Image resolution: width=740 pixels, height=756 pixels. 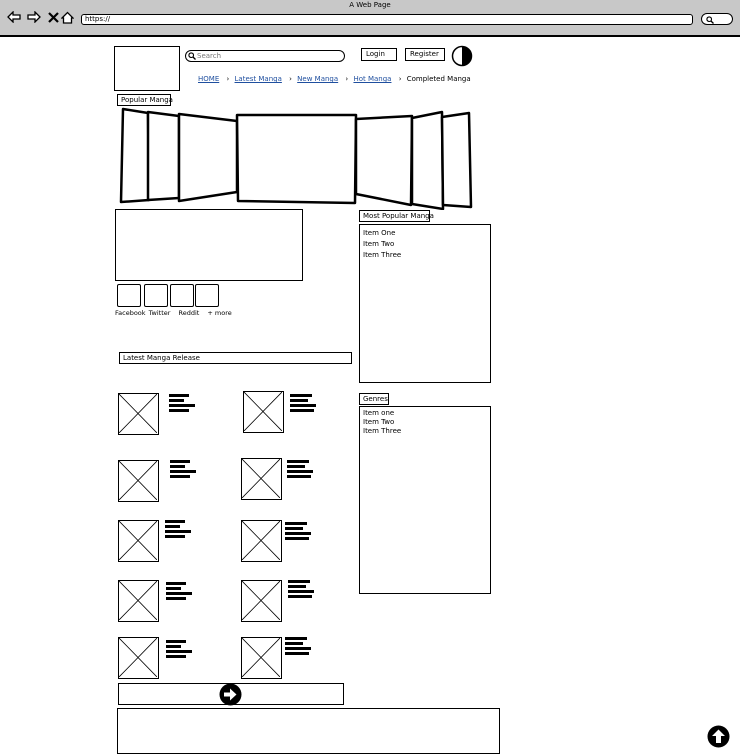 What do you see at coordinates (129, 295) in the screenshot?
I see `facebook-share-button` at bounding box center [129, 295].